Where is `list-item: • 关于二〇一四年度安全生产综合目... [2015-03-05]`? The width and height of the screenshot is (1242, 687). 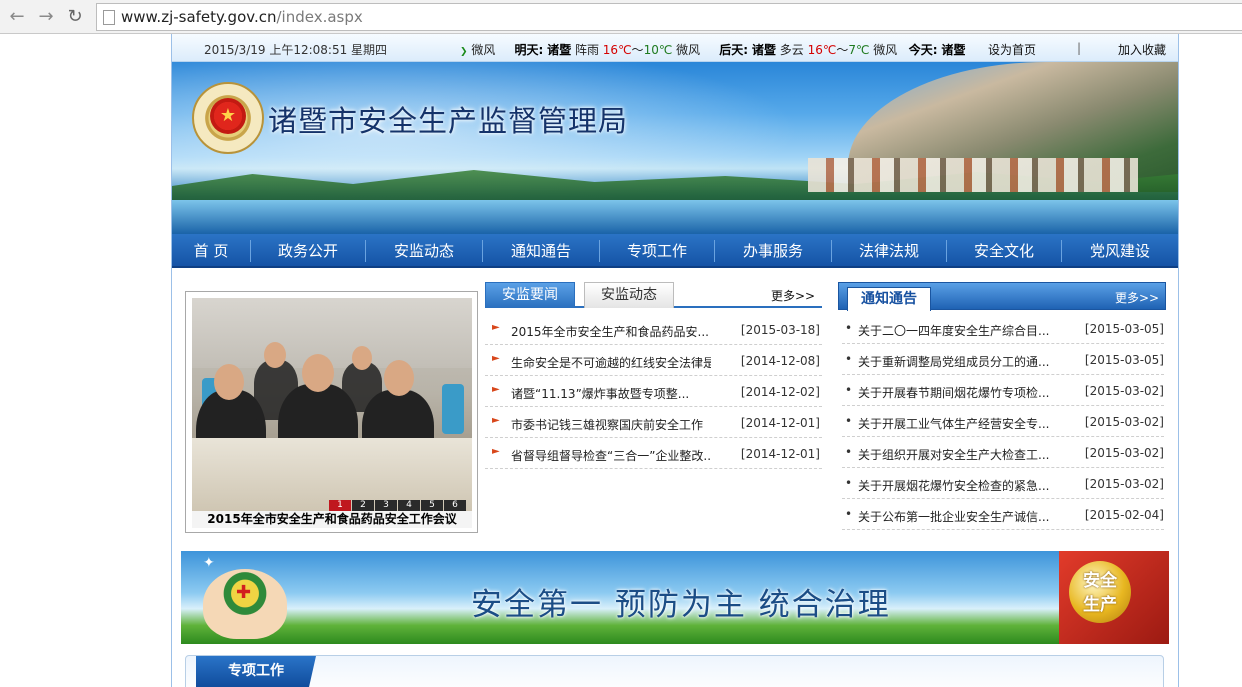 list-item: • 关于二〇一四年度安全生产综合目... [2015-03-05] is located at coordinates (1003, 328).